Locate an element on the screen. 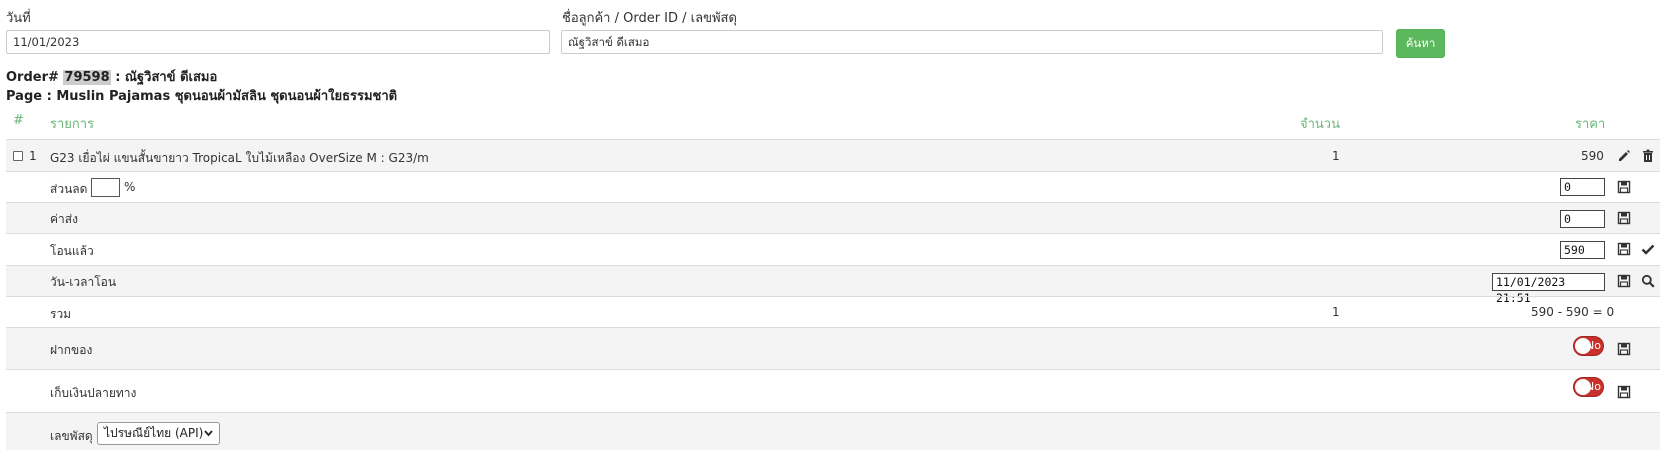  total-label: รวม is located at coordinates (61, 314).